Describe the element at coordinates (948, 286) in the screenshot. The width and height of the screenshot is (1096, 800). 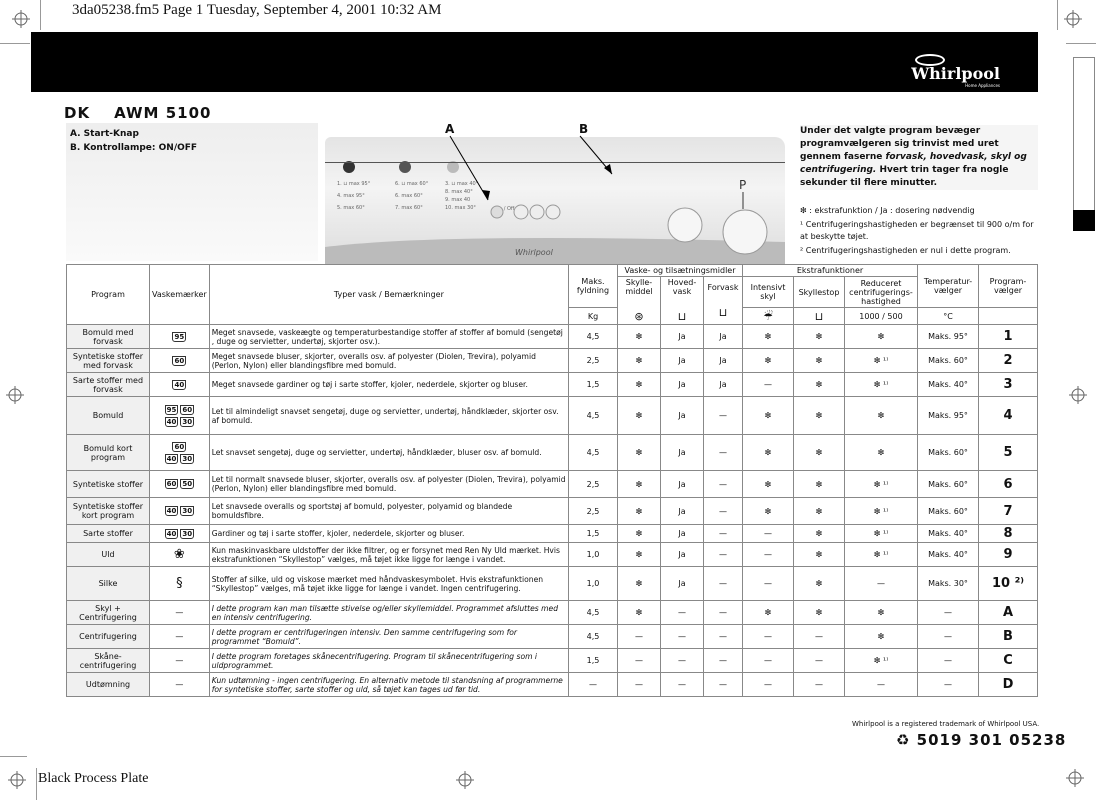
I see `header-temp: Temperatur-vælger` at that location.